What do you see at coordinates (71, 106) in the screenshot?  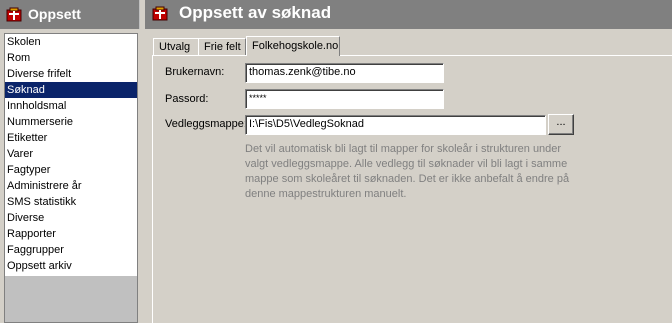 I see `nav-item-innholdsmal: Innholdsmal` at bounding box center [71, 106].